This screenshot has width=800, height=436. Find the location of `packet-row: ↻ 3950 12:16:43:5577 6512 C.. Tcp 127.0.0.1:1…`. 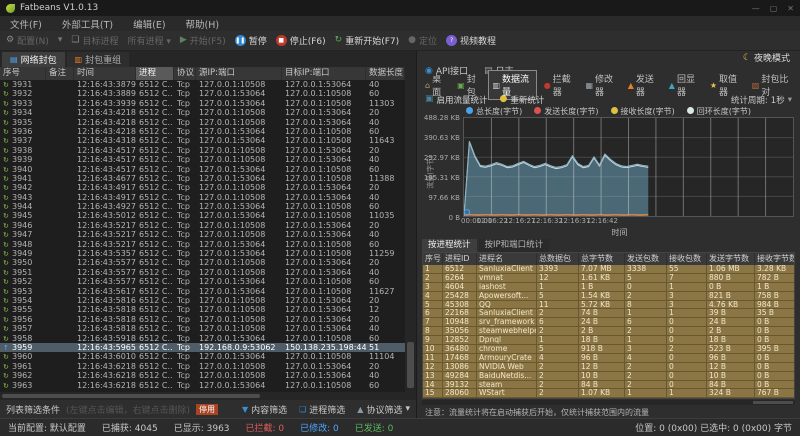

packet-row: ↻ 3950 12:16:43:5577 6512 C.. Tcp 127.0.0.1:1… is located at coordinates (202, 262).